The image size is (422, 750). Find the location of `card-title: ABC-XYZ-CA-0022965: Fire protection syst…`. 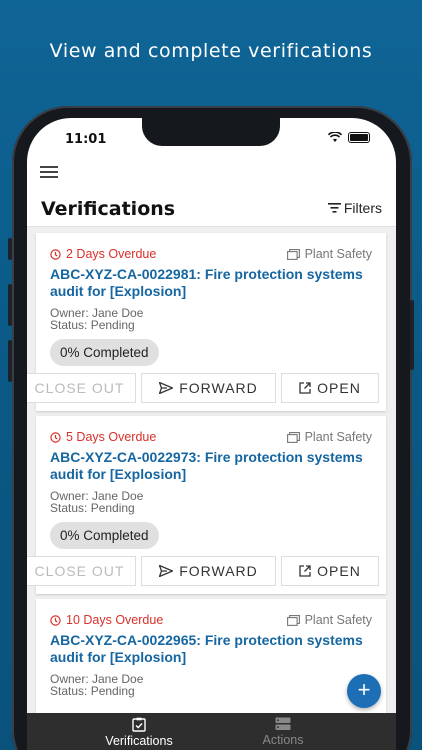

card-title: ABC-XYZ-CA-0022965: Fire protection syst… is located at coordinates (211, 649).